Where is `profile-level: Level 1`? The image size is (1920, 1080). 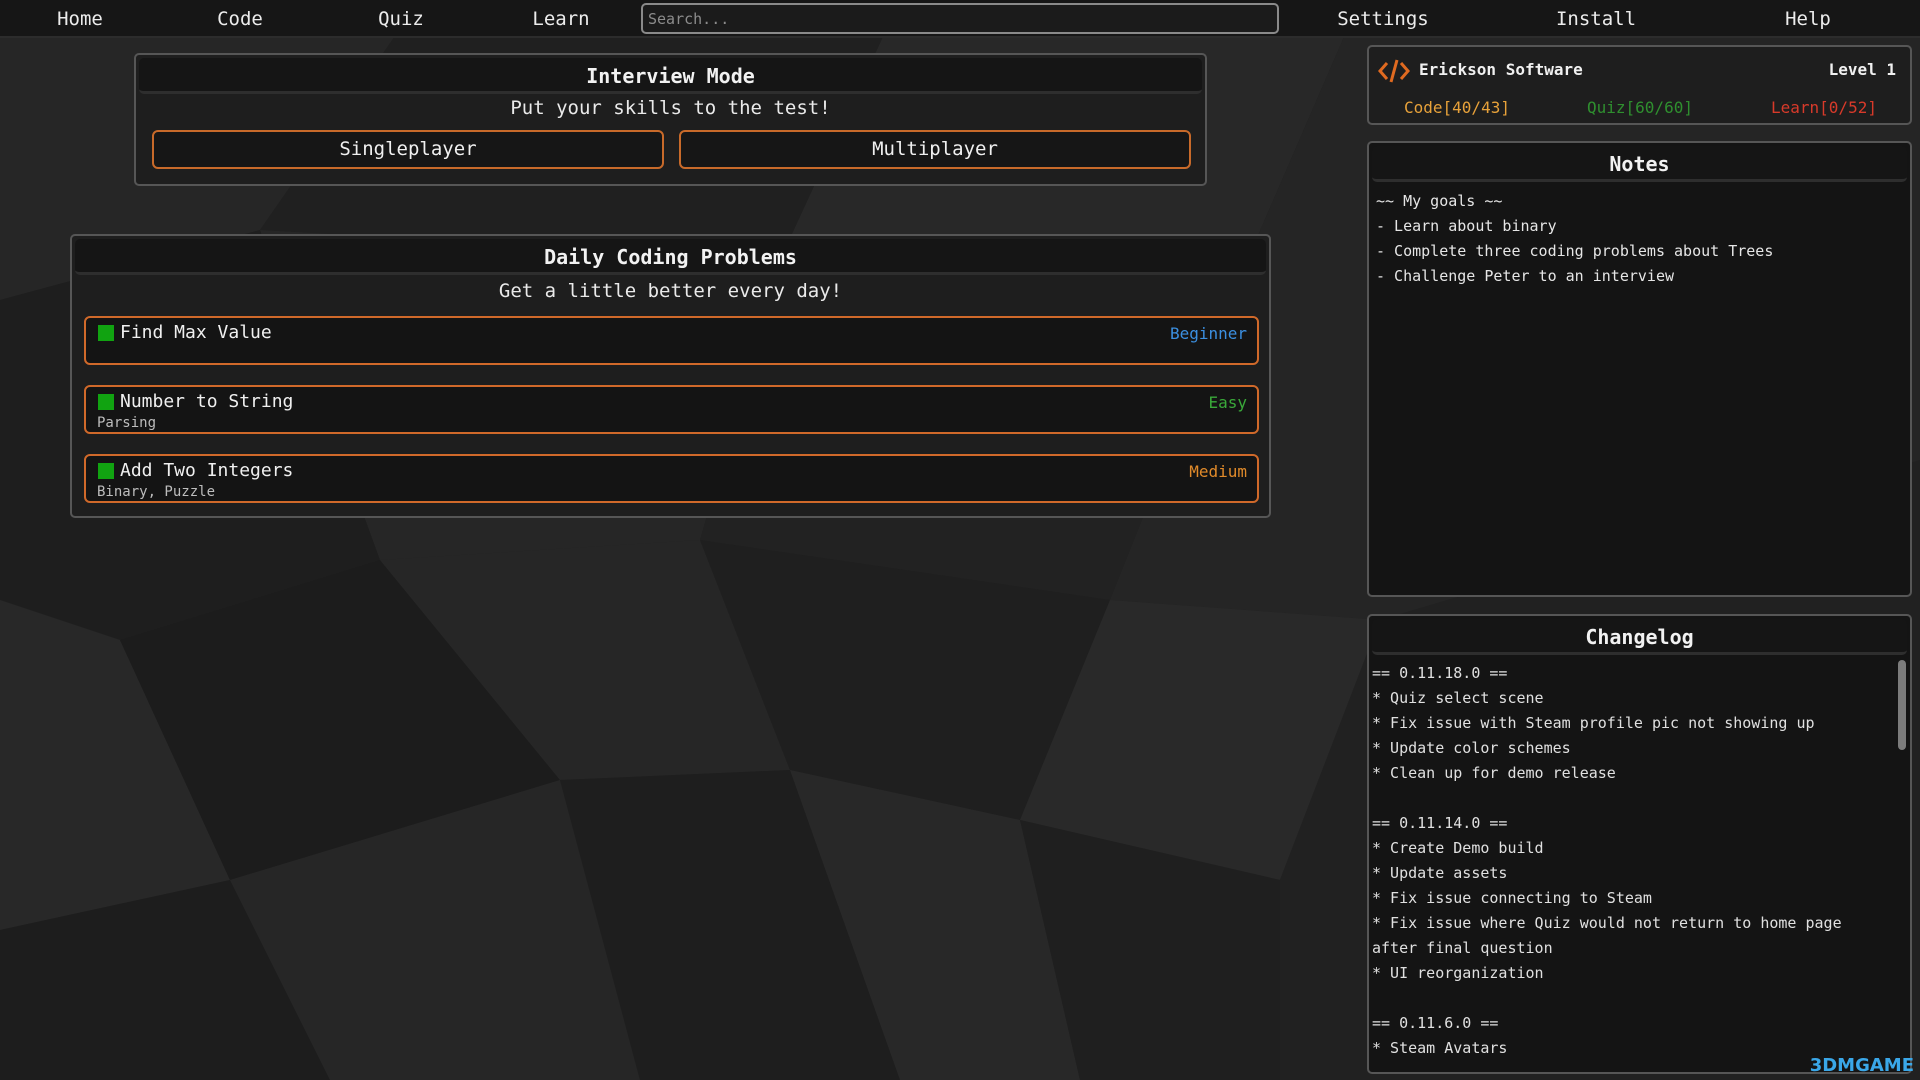 profile-level: Level 1 is located at coordinates (1862, 69).